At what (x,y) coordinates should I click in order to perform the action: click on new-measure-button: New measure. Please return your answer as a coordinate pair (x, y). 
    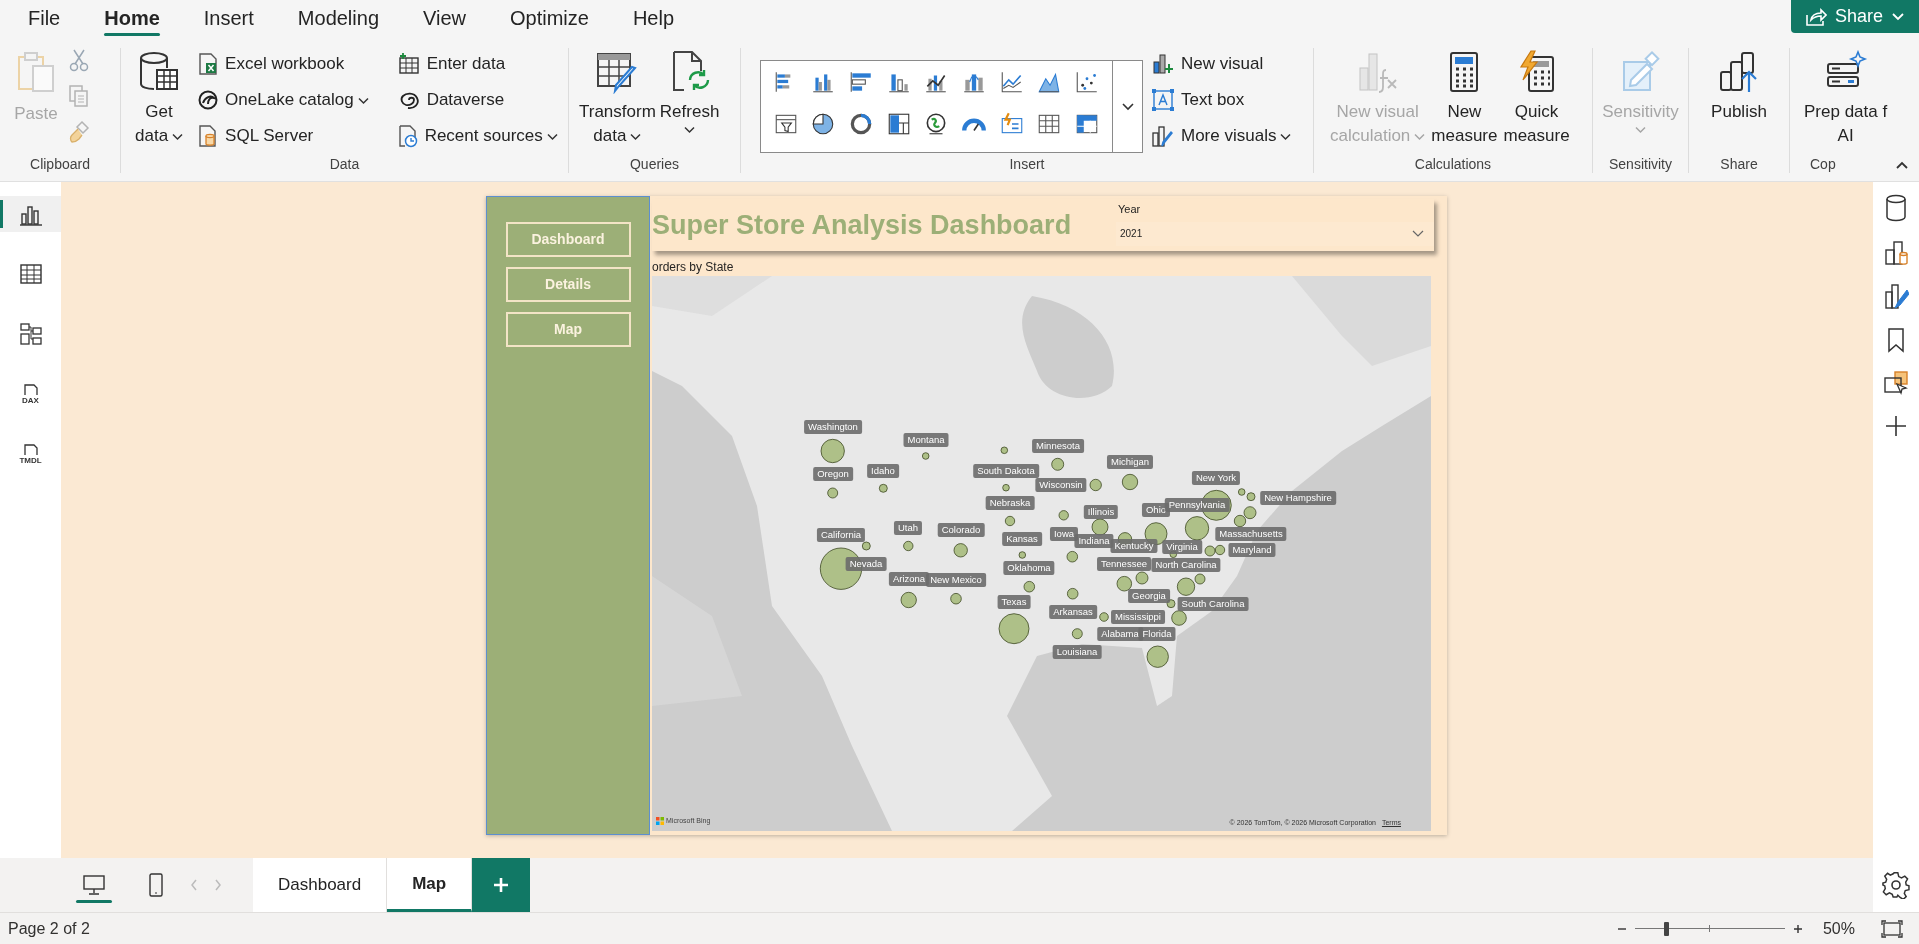
    Looking at the image, I should click on (1464, 97).